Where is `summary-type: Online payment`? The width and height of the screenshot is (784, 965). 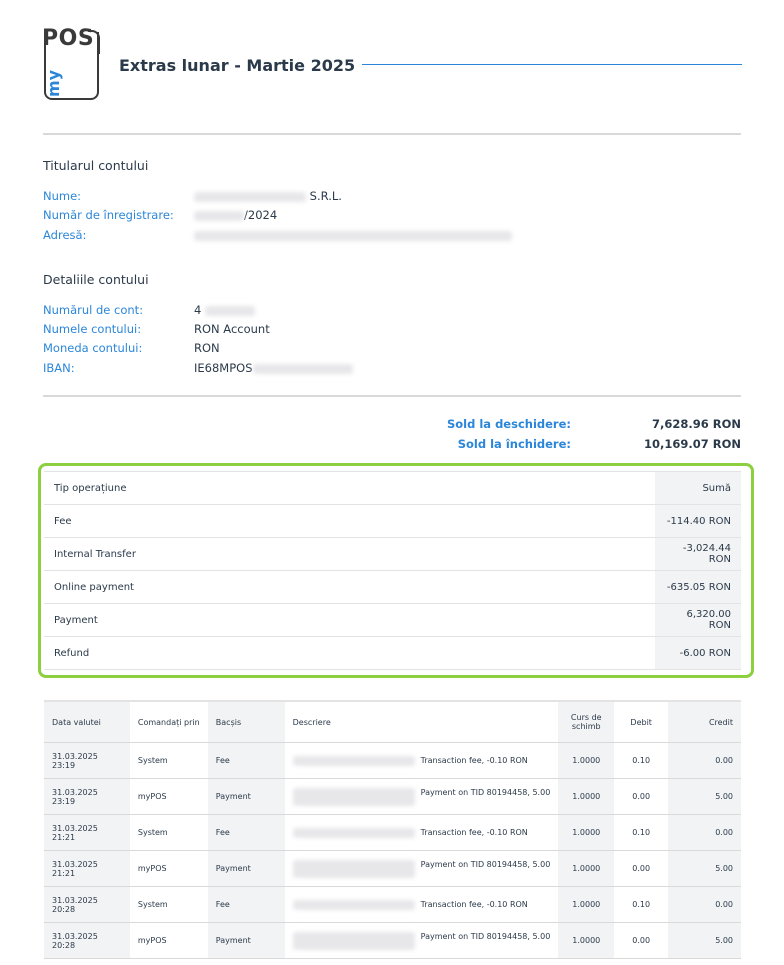 summary-type: Online payment is located at coordinates (349, 587).